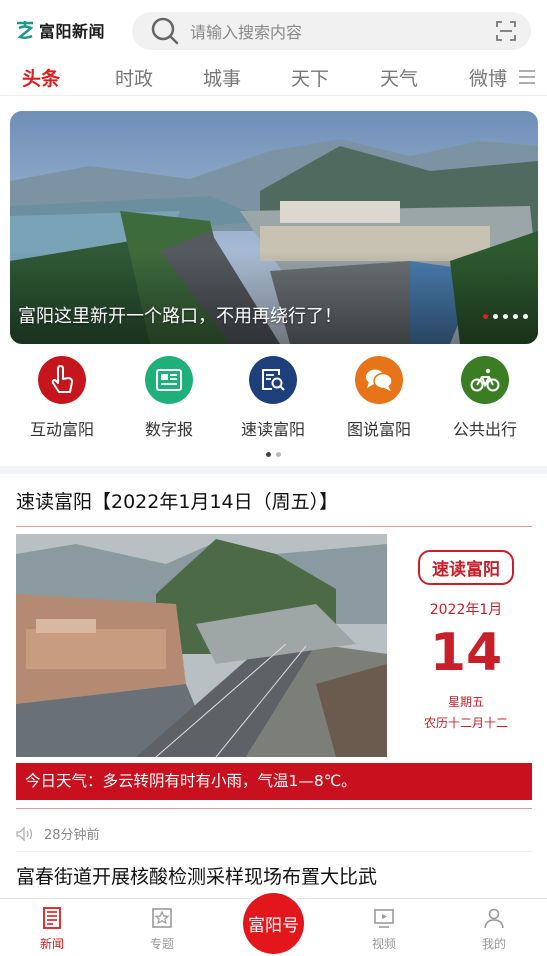  I want to click on search-bar: 请输入搜索内容, so click(331, 31).